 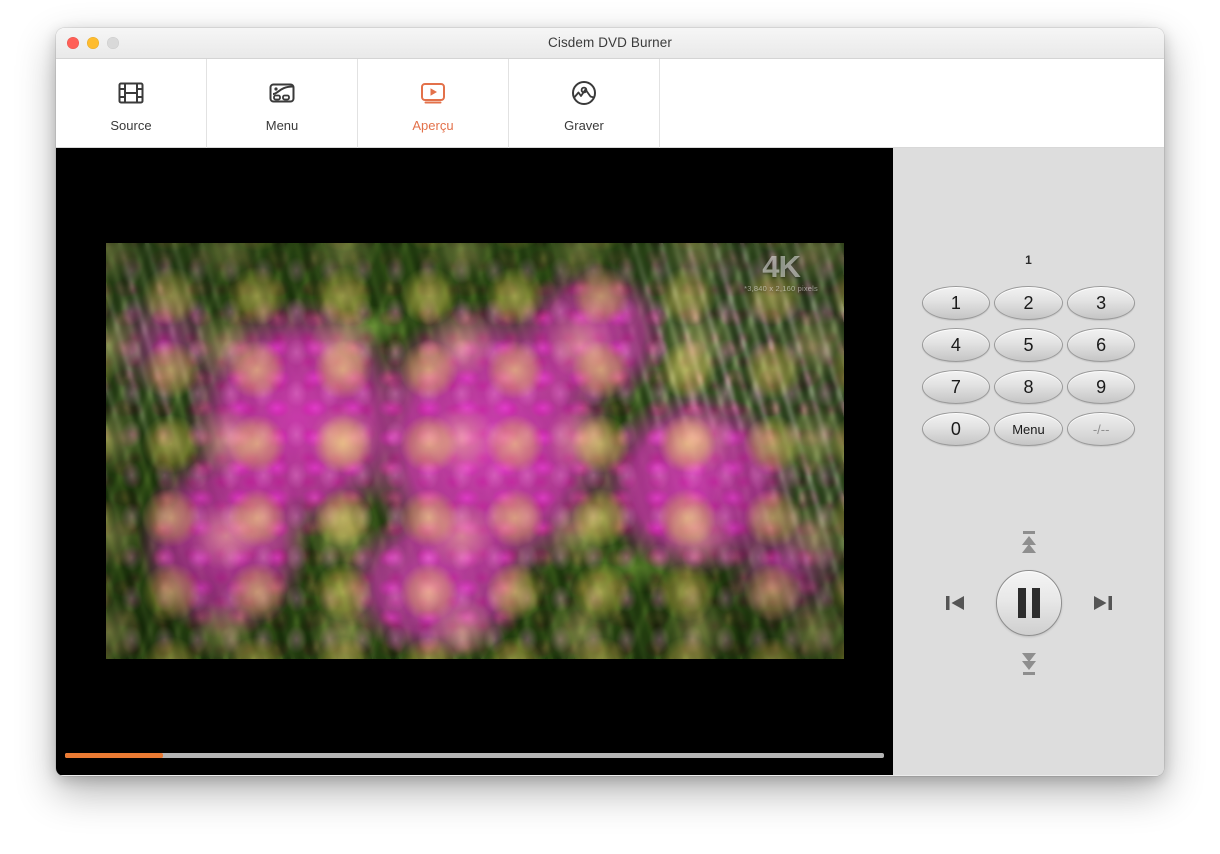 I want to click on key-0: 0, so click(x=956, y=429).